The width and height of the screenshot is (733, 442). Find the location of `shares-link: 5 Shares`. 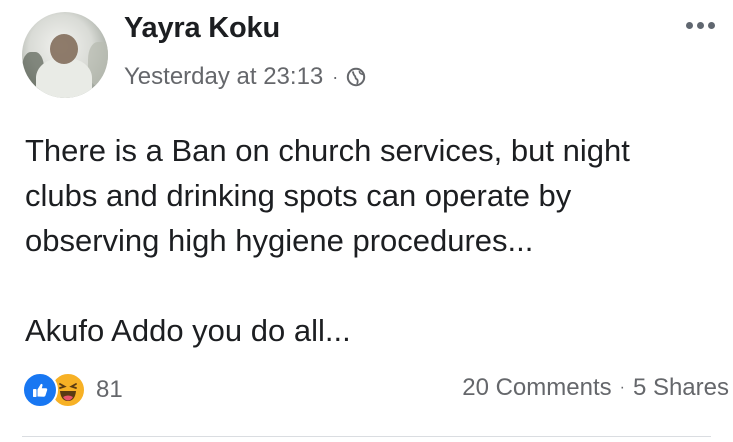

shares-link: 5 Shares is located at coordinates (681, 388).